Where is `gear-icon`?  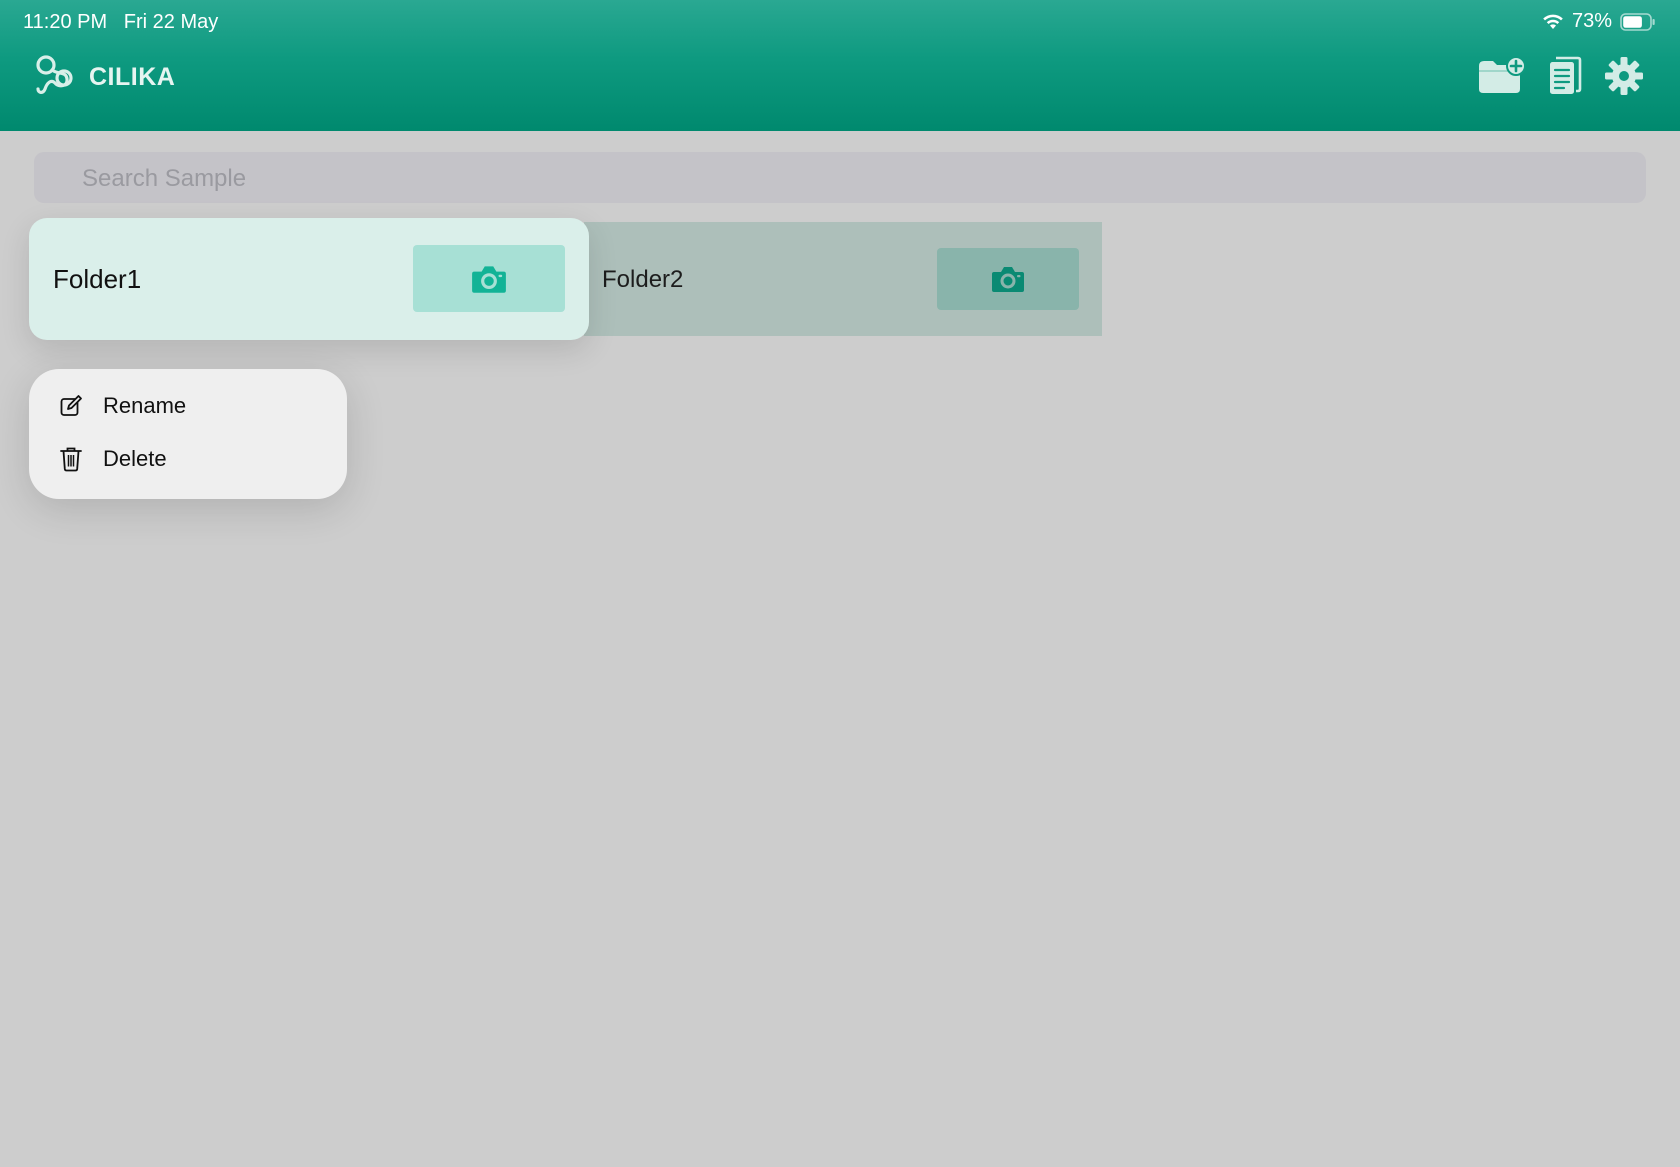
gear-icon is located at coordinates (1624, 76).